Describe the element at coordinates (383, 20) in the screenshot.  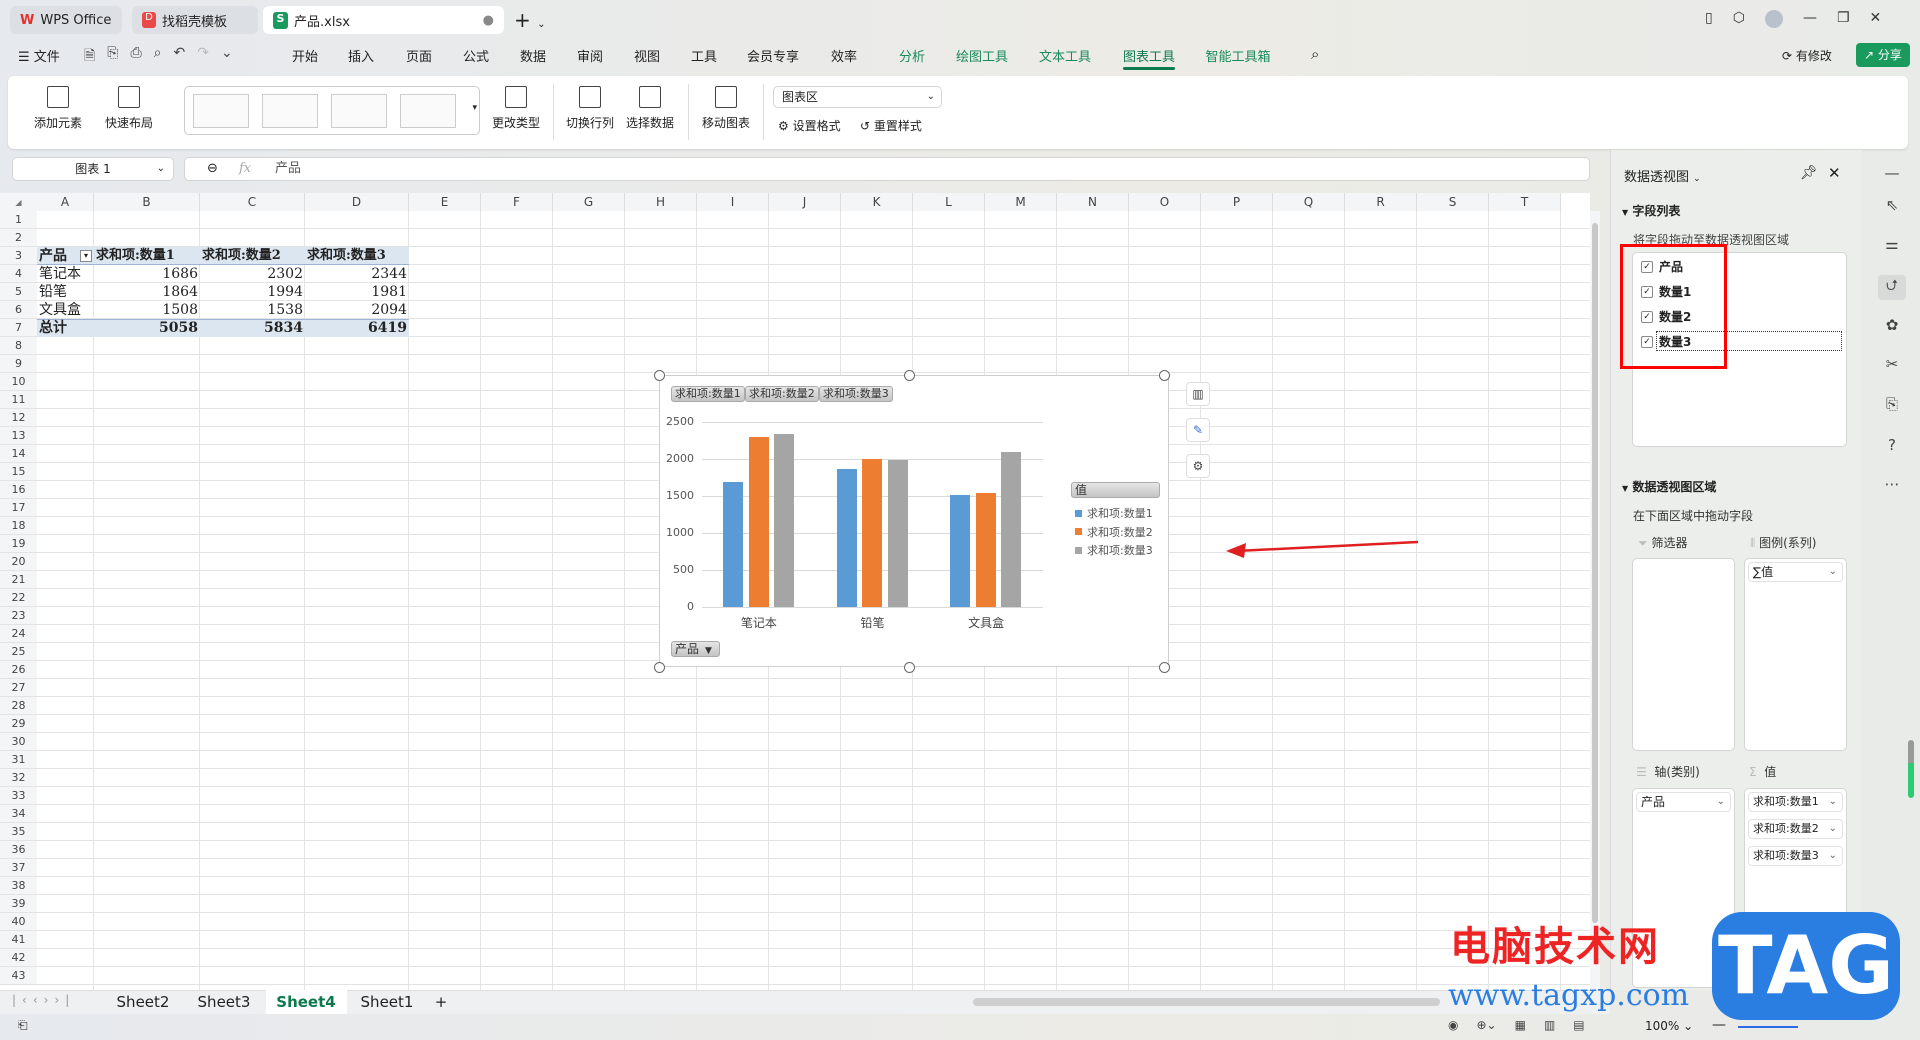
I see `tab-file: S 产品.xlsx ●` at that location.